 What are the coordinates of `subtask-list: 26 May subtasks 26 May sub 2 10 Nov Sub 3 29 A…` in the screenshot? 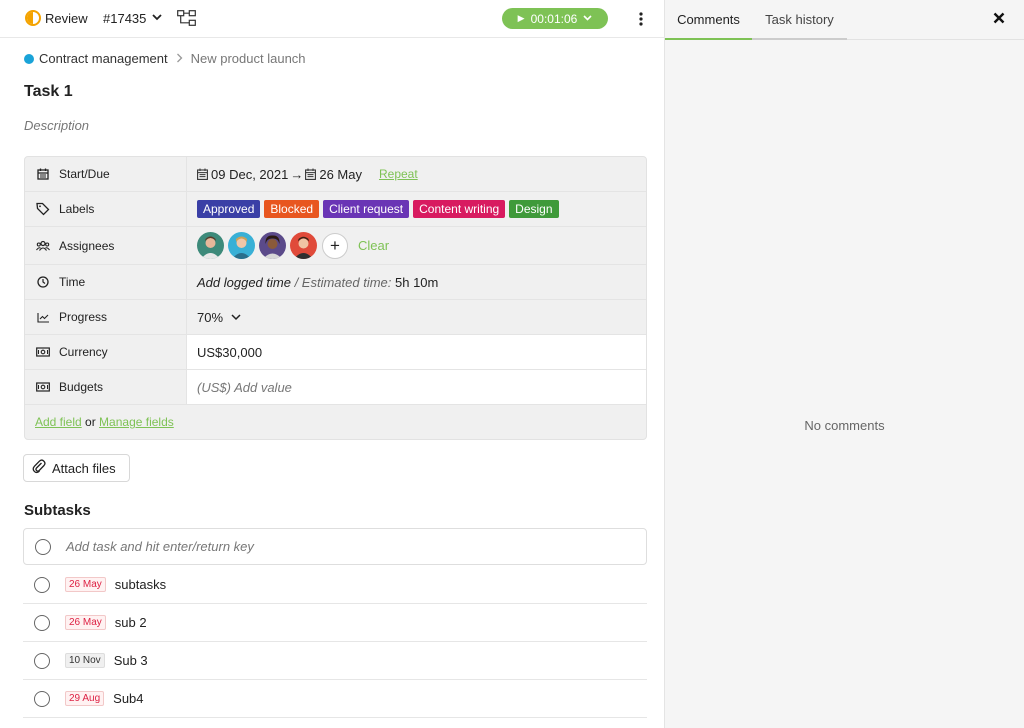 It's located at (335, 642).